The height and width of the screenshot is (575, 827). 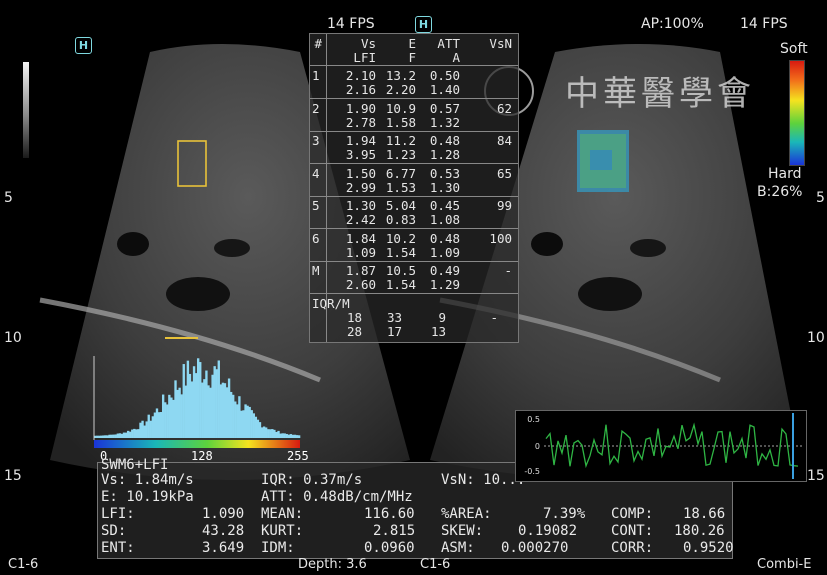 I want to click on iqr-row2-cell: 13, so click(x=438, y=331).